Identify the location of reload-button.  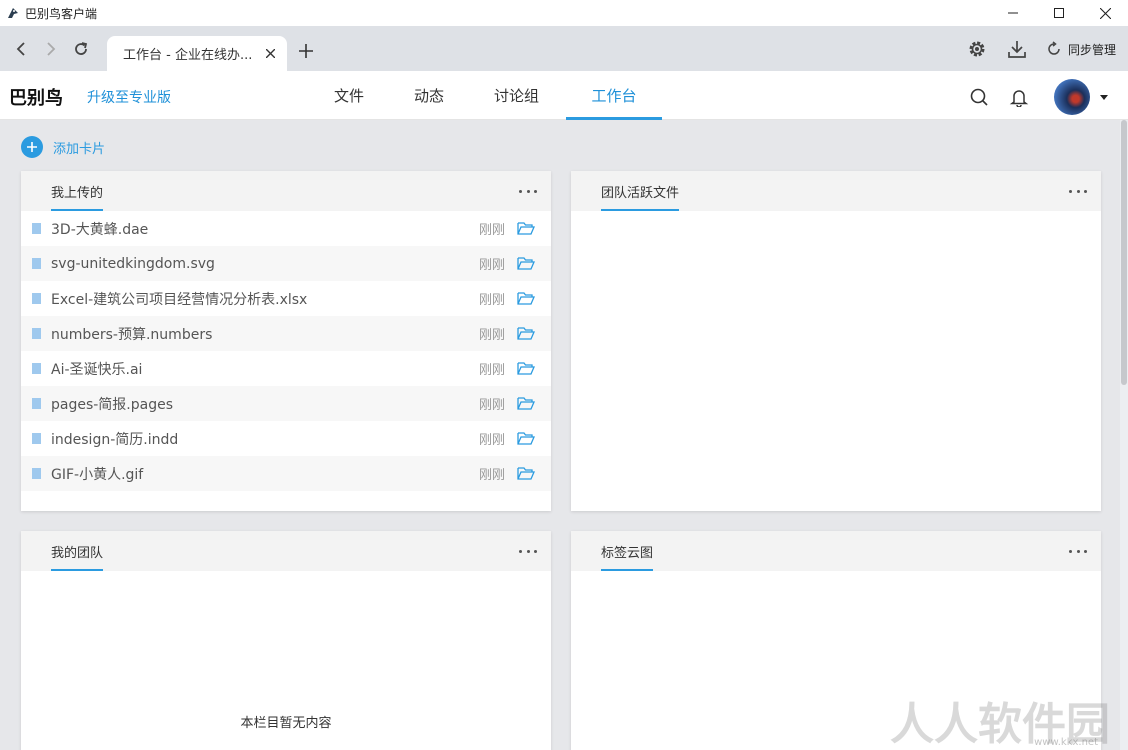
(81, 49).